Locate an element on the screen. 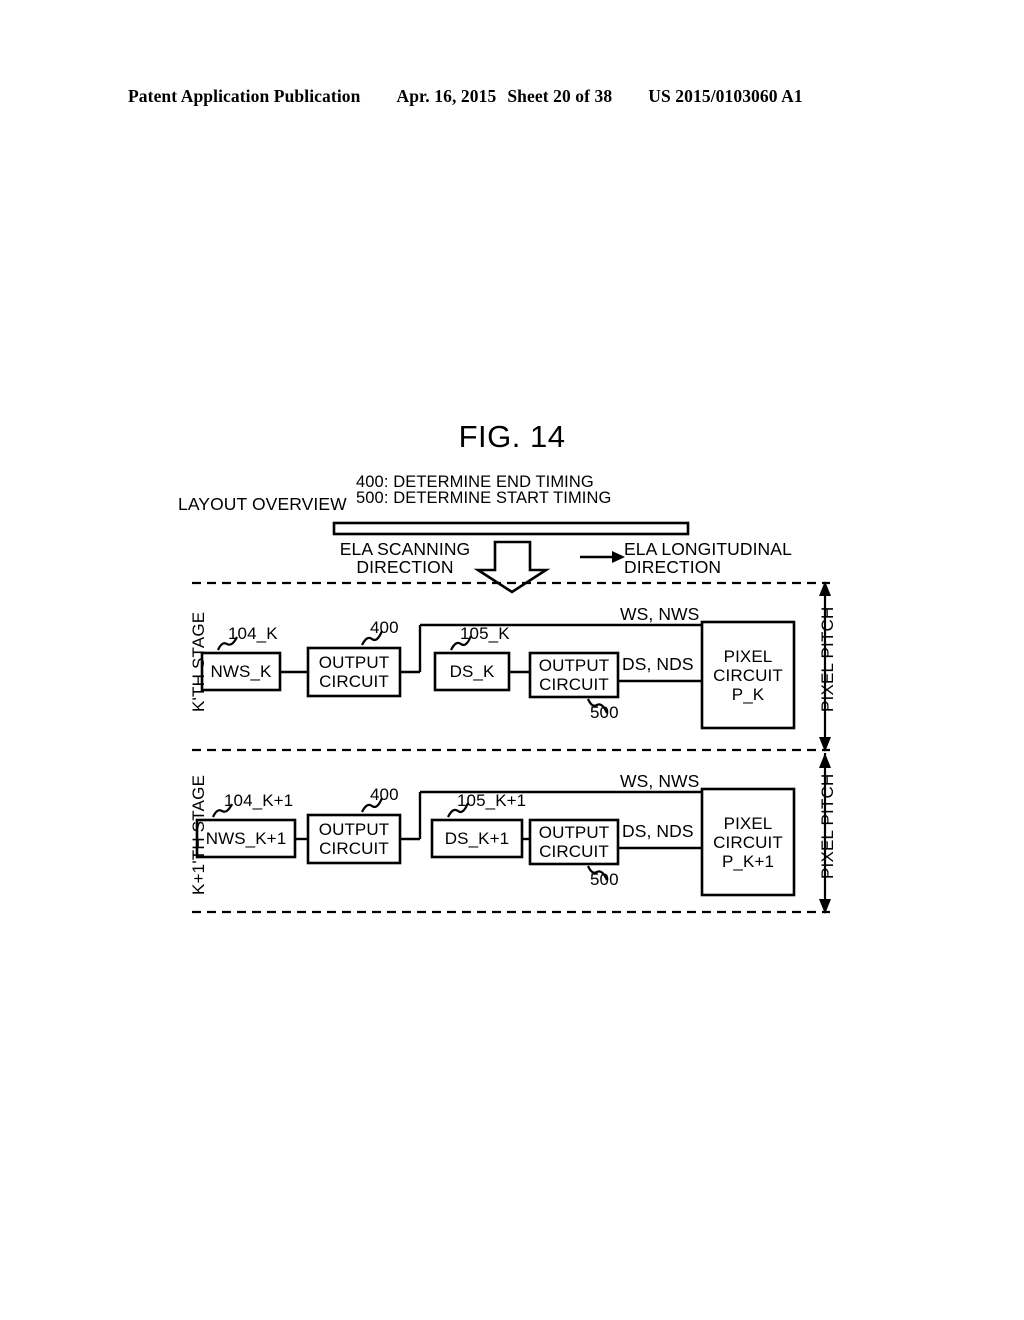 This screenshot has height=1320, width=1024. ds-box-label-k1: DS_K+1 is located at coordinates (477, 838).